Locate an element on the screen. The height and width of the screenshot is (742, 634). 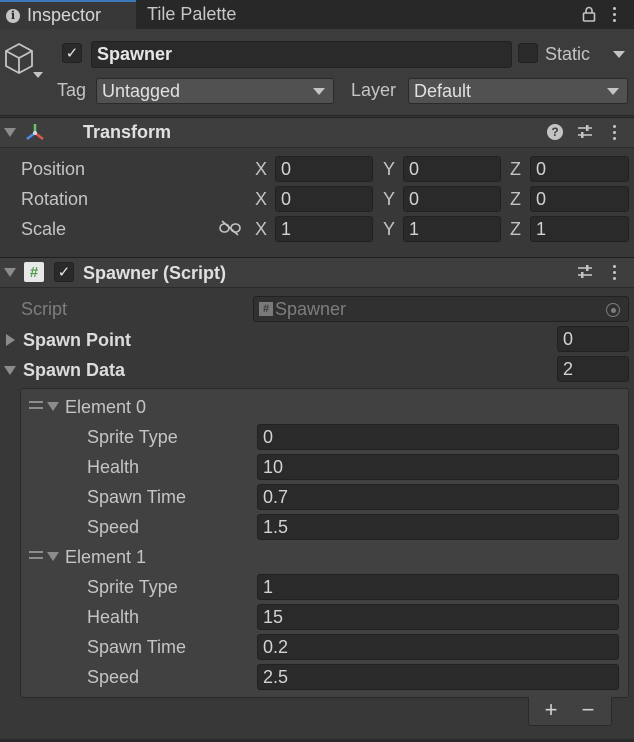
transform-menu-icon is located at coordinates (614, 132).